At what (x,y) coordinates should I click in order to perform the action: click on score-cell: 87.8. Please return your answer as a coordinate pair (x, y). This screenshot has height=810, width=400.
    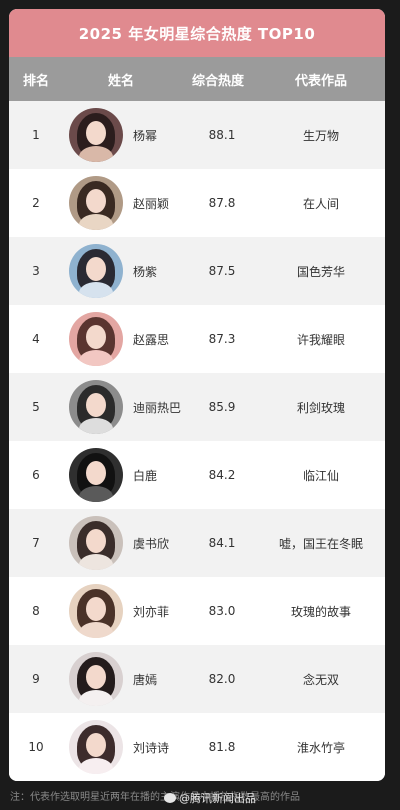
    Looking at the image, I should click on (222, 203).